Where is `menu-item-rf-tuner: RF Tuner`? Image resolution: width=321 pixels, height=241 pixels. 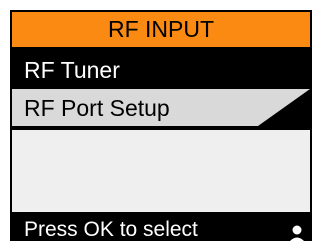
menu-item-rf-tuner: RF Tuner is located at coordinates (161, 70).